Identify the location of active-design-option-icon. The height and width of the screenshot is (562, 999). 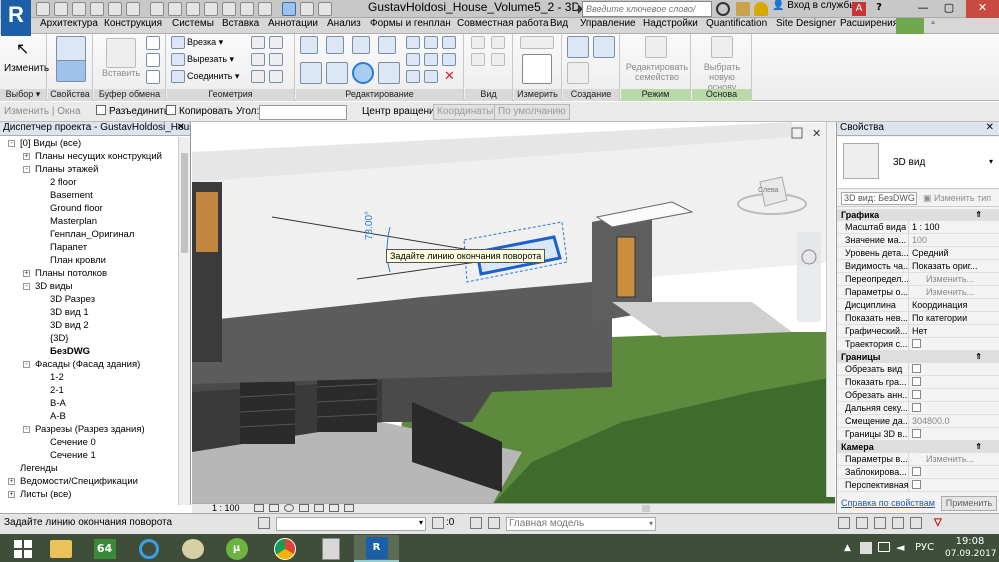
(494, 523).